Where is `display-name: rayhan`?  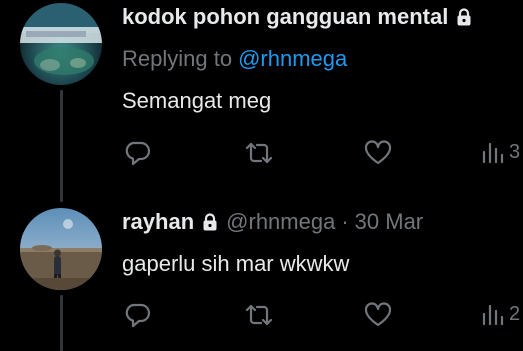 display-name: rayhan is located at coordinates (158, 222).